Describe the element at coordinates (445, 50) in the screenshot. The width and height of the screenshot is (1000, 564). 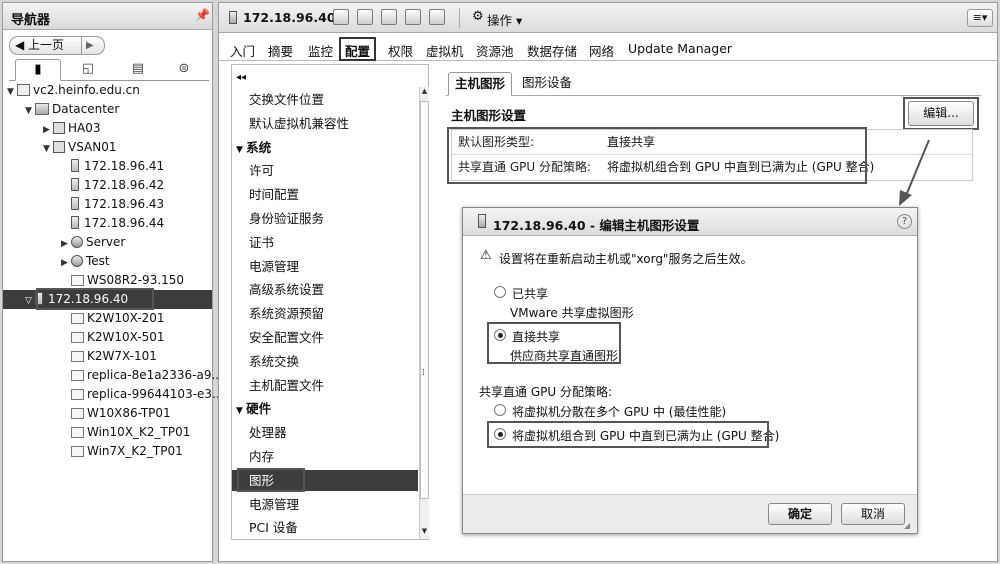
I see `tab-5: 虚拟机` at that location.